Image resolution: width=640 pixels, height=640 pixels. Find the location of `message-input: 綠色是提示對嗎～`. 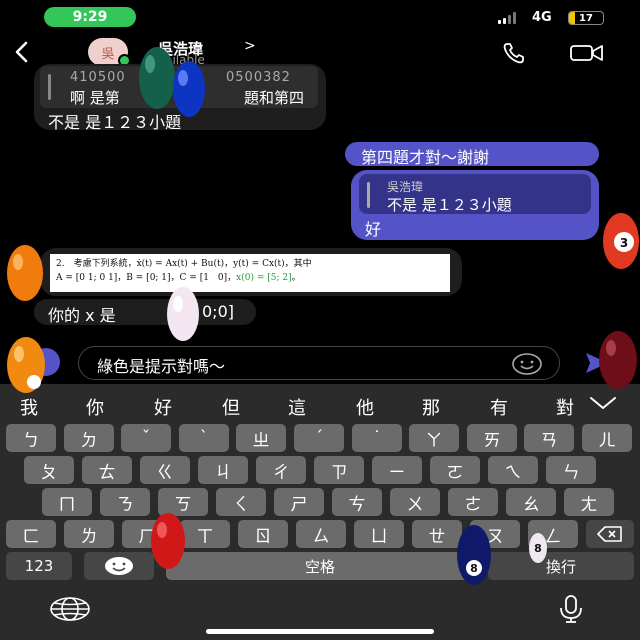

message-input: 綠色是提示對嗎～ is located at coordinates (319, 363).